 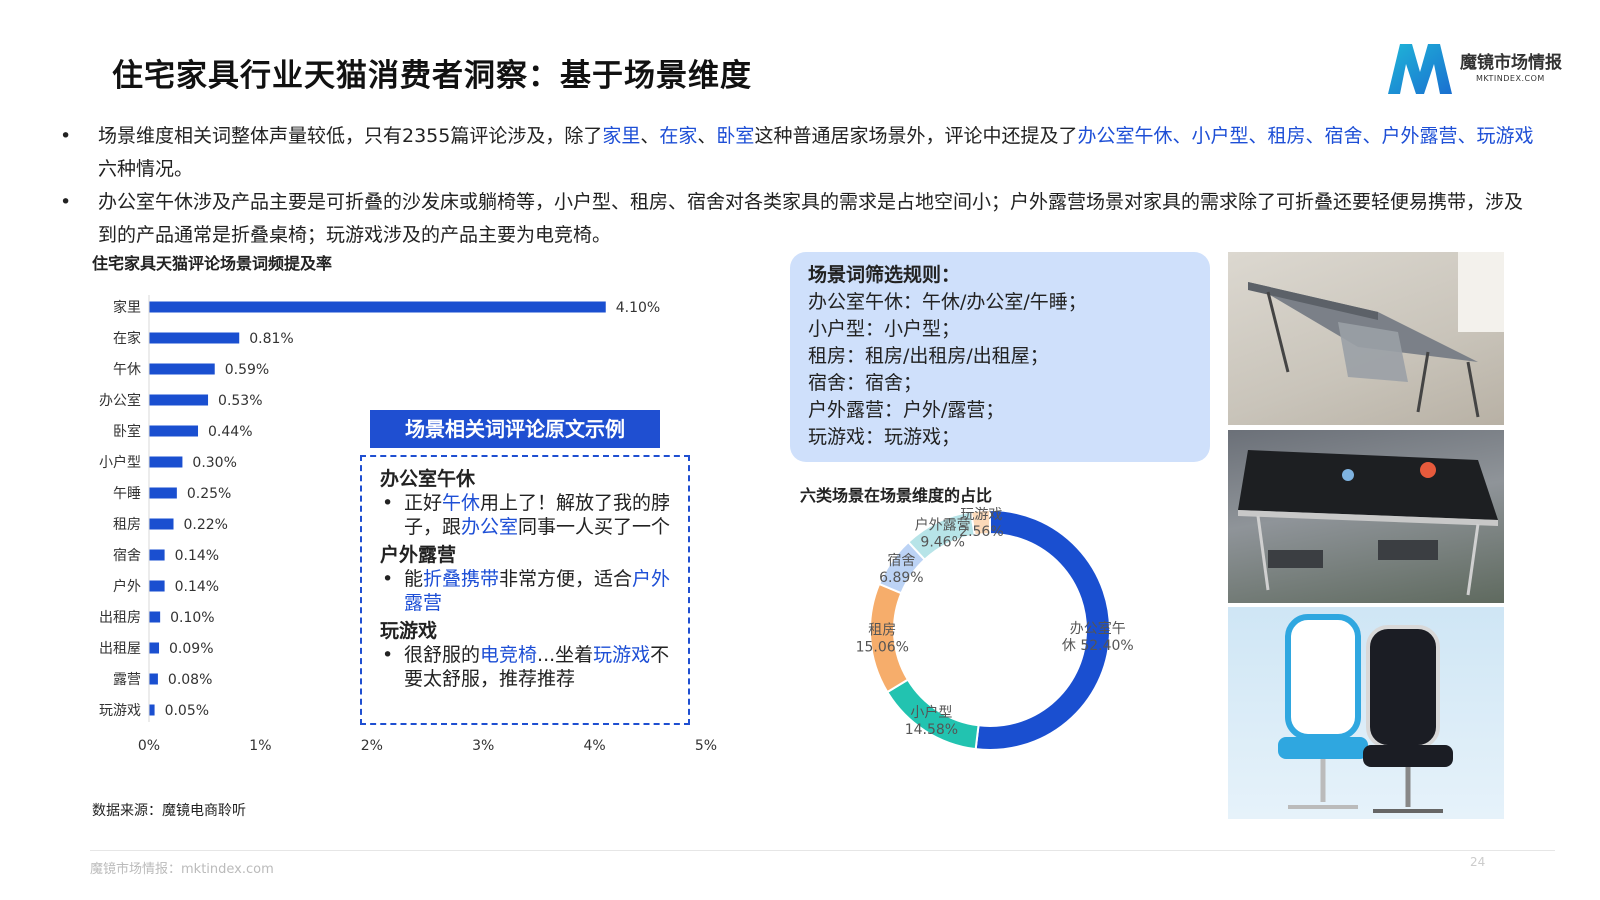 I want to click on examples-header: 场景相关词评论原文示例, so click(x=515, y=429).